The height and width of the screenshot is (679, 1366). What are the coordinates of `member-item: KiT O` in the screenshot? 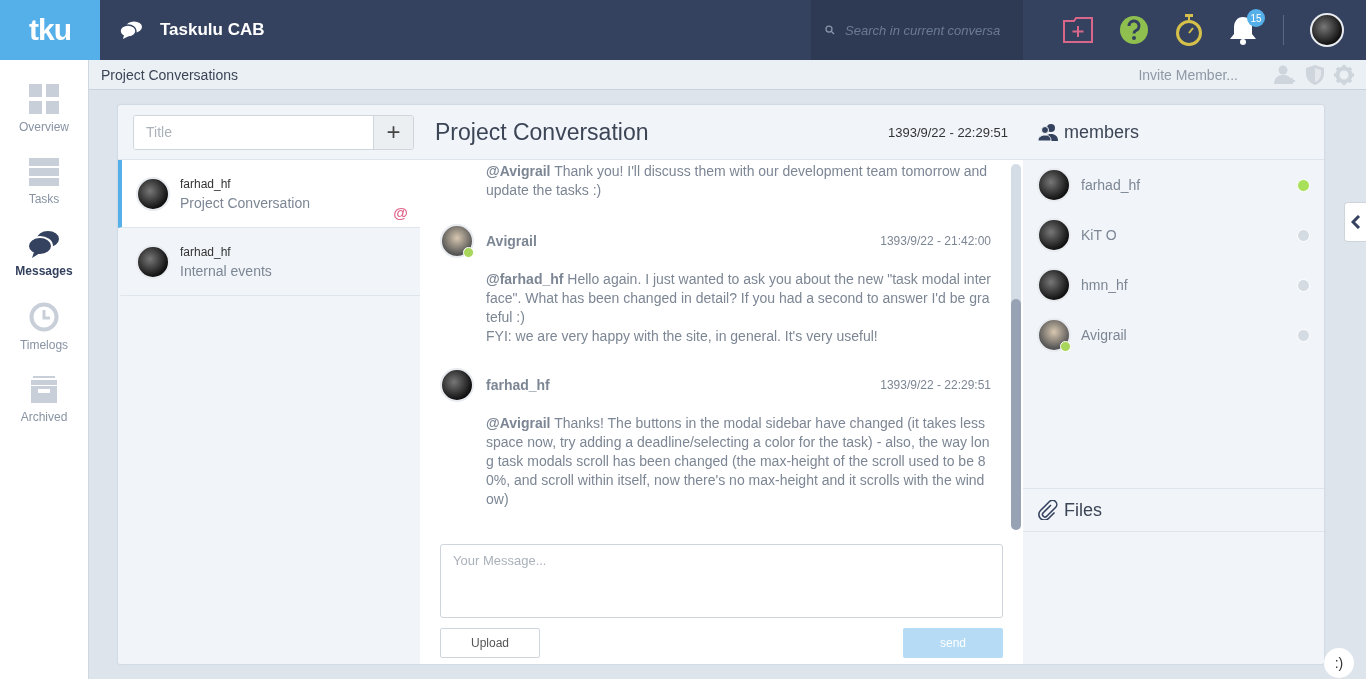 It's located at (1173, 235).